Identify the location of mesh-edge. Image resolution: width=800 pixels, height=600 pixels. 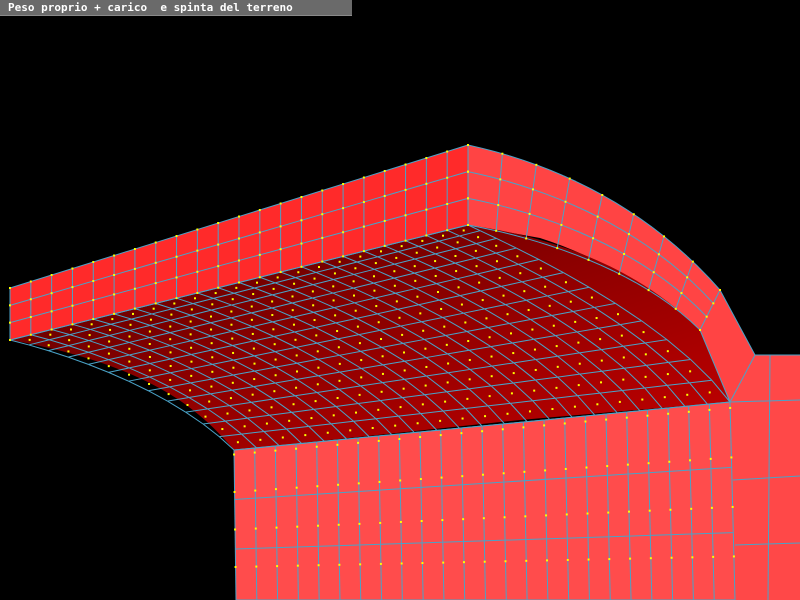
(138, 386).